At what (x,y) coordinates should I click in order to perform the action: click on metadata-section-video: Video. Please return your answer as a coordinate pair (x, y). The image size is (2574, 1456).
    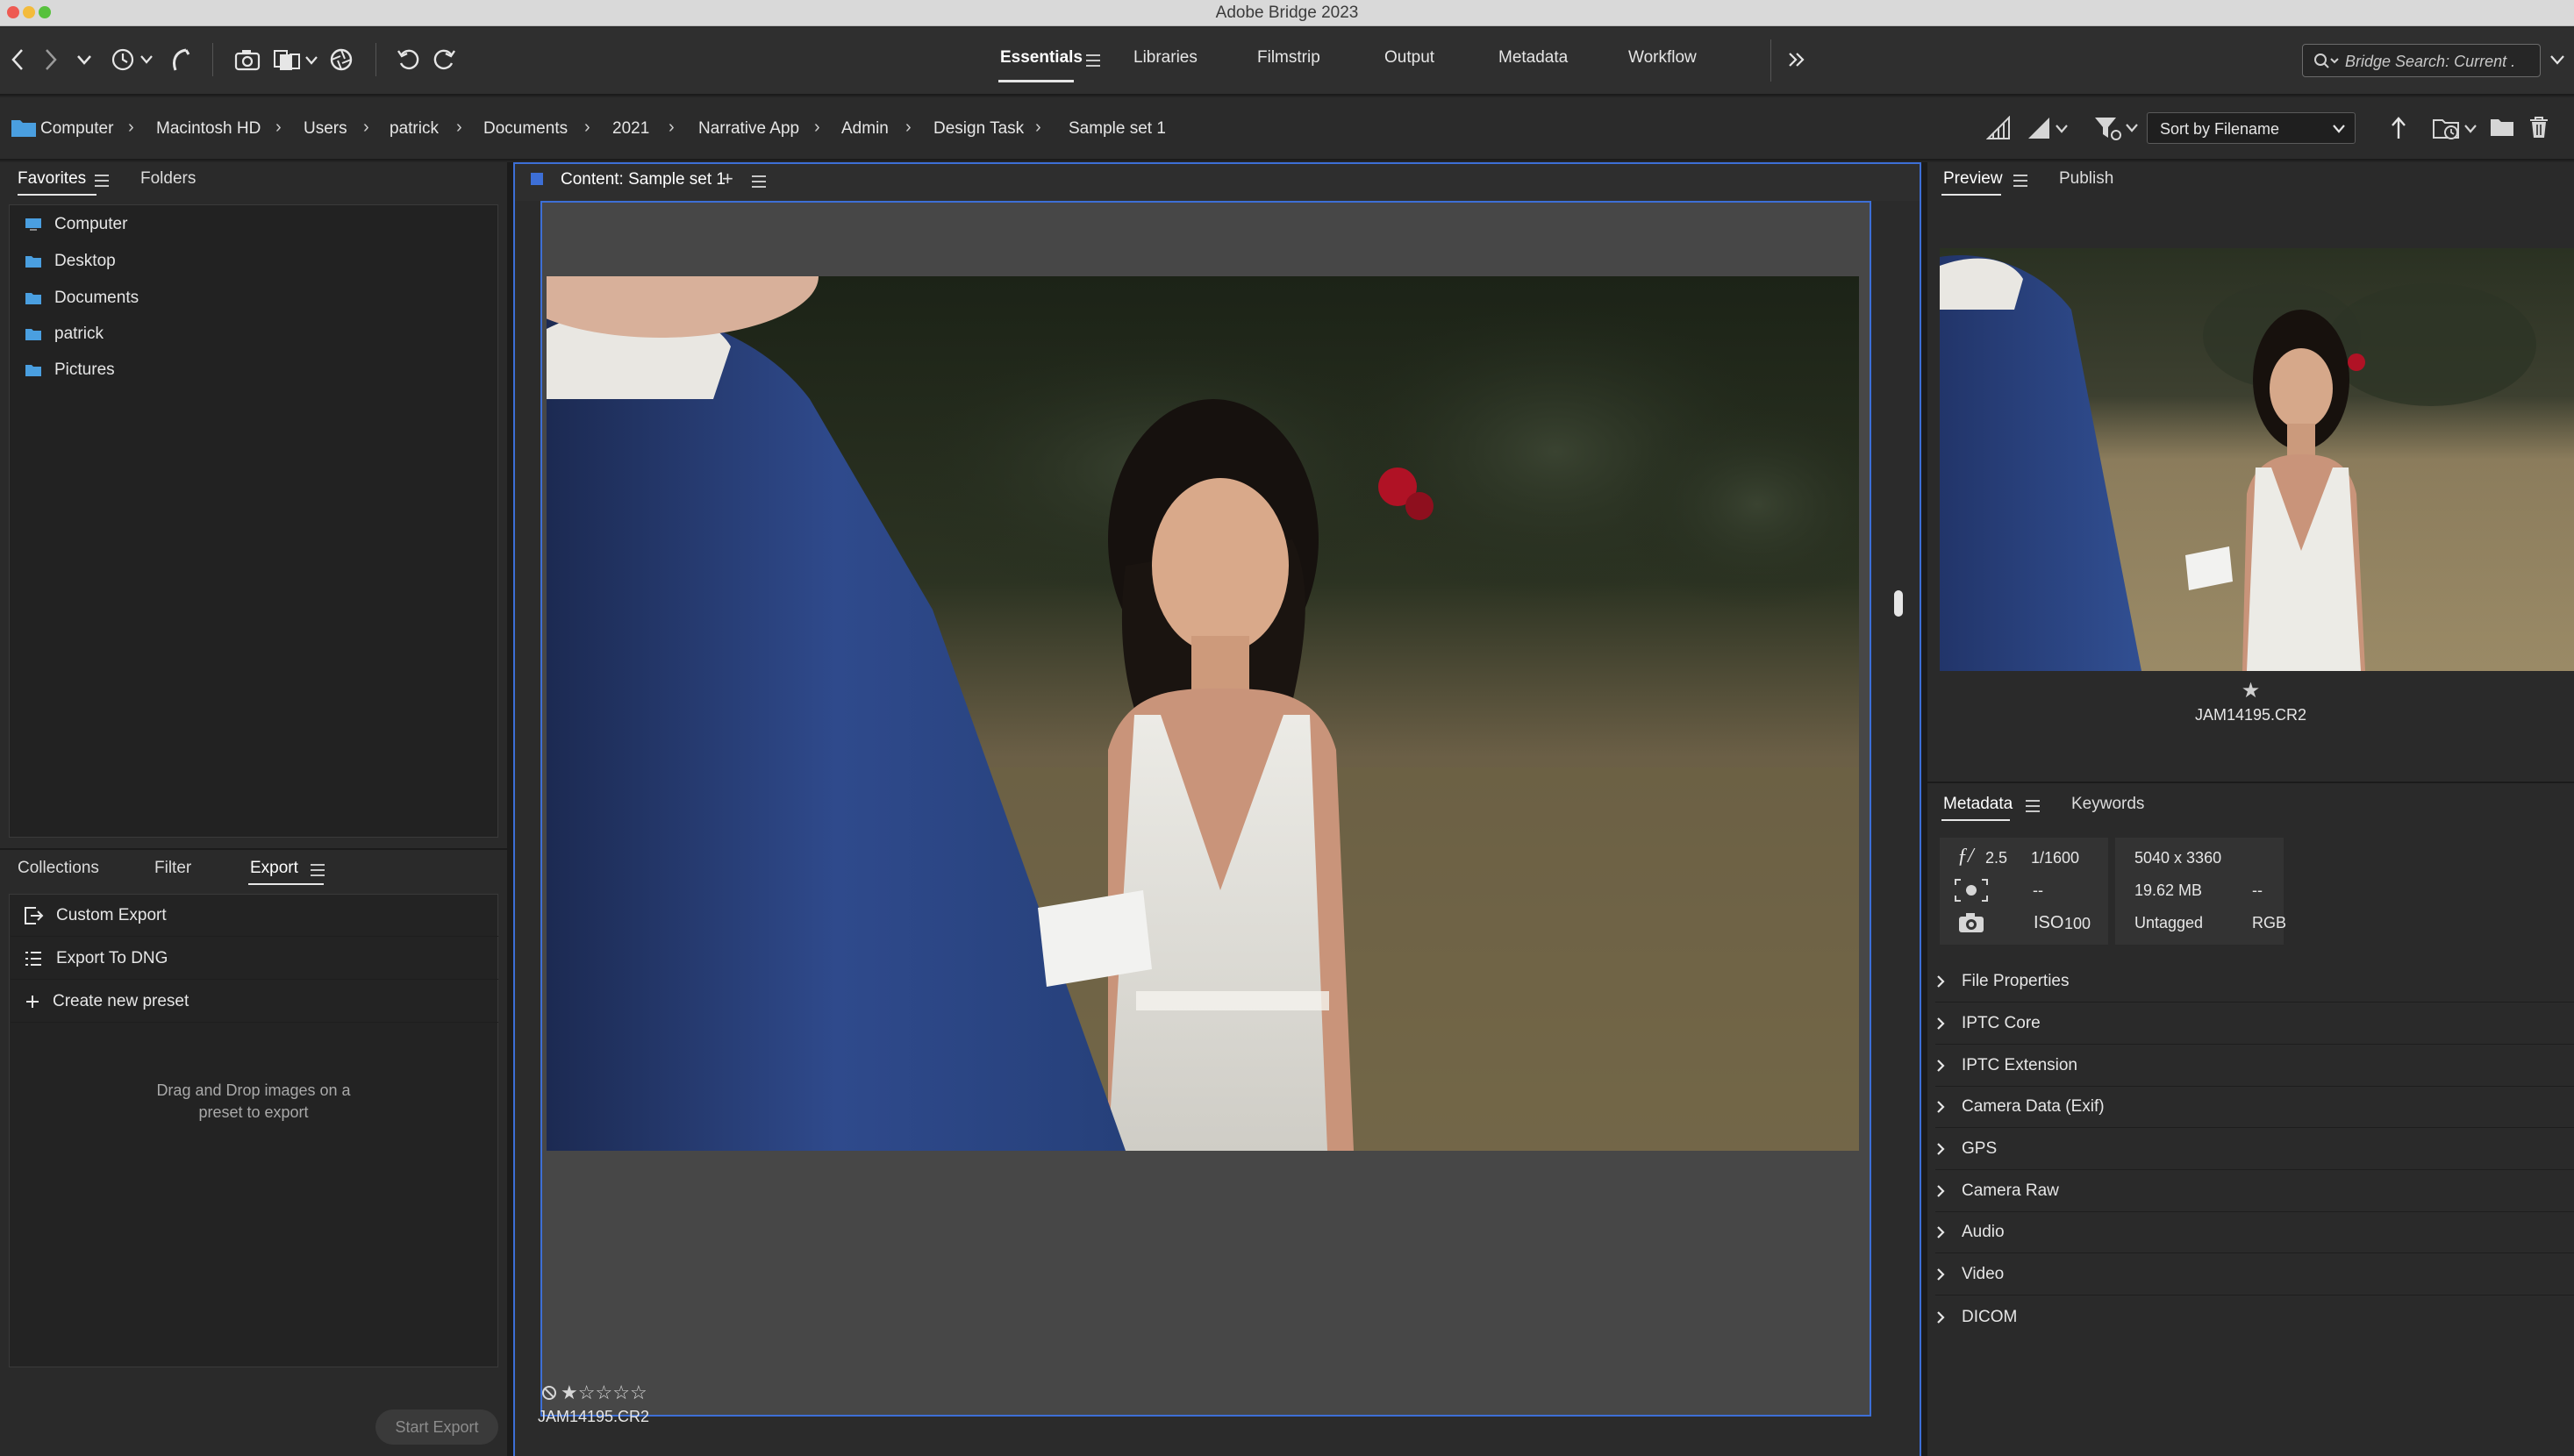
    Looking at the image, I should click on (2254, 1274).